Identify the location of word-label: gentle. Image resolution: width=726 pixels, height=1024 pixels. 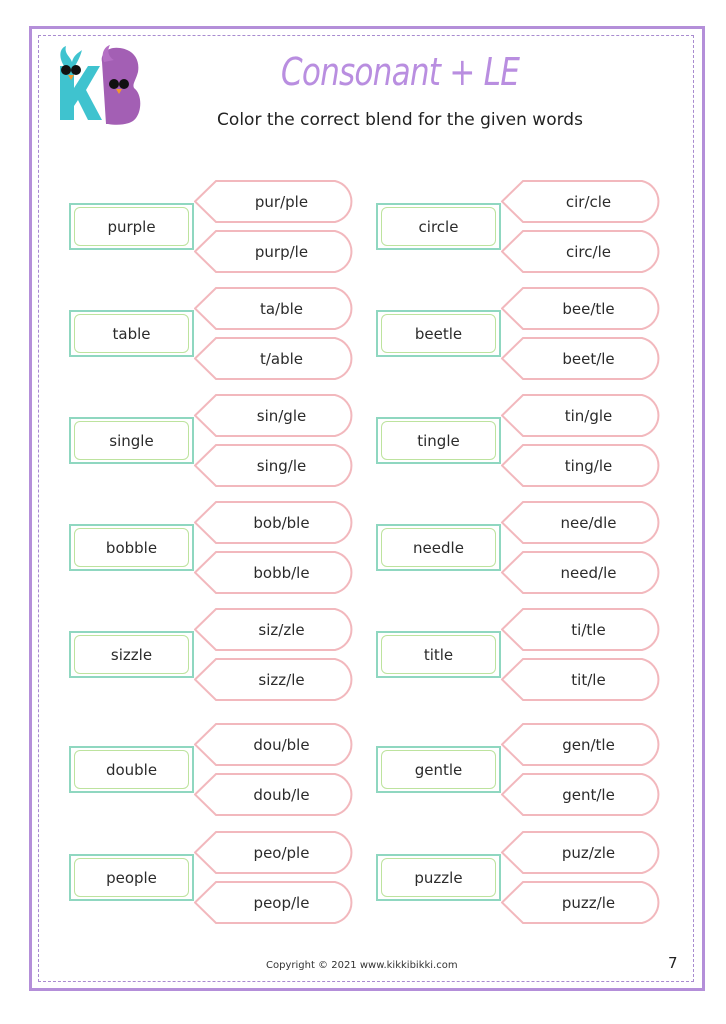
(438, 769).